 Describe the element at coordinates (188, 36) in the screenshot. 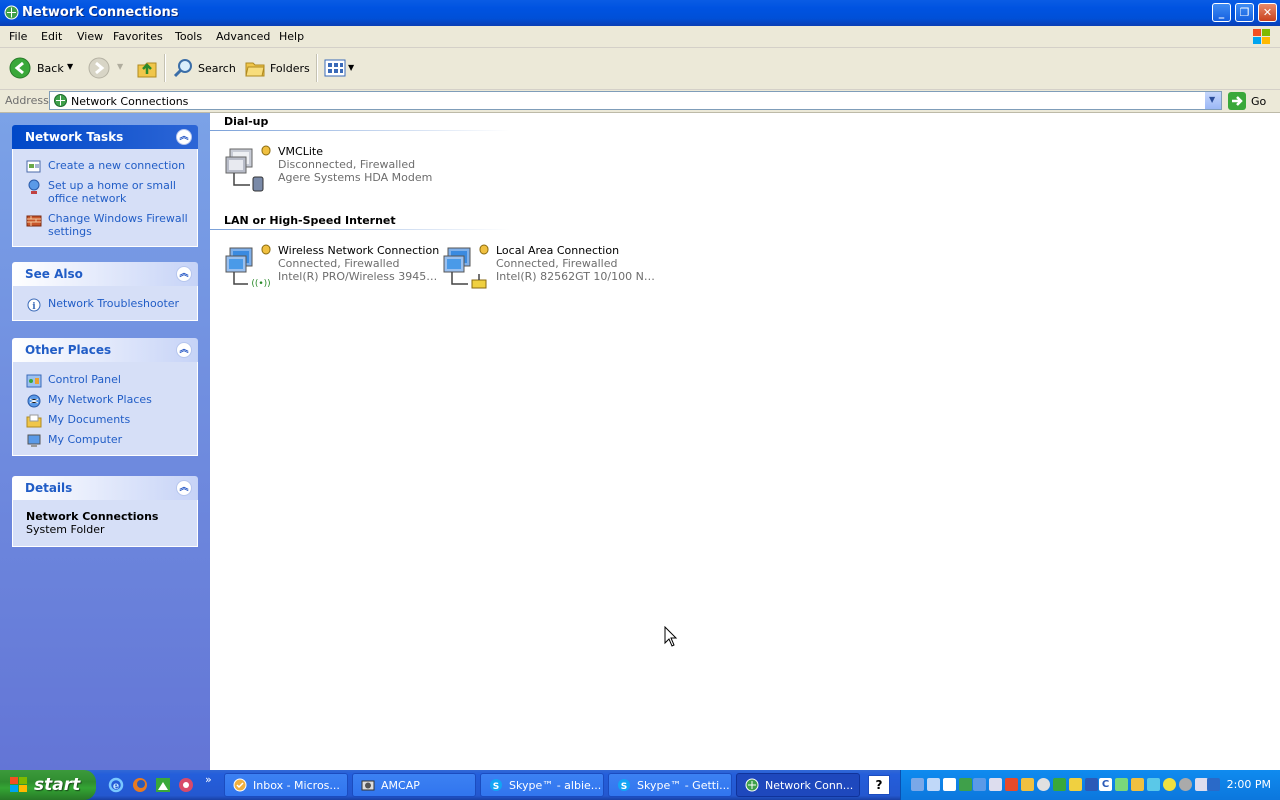

I see `menu-tools: Tools` at that location.